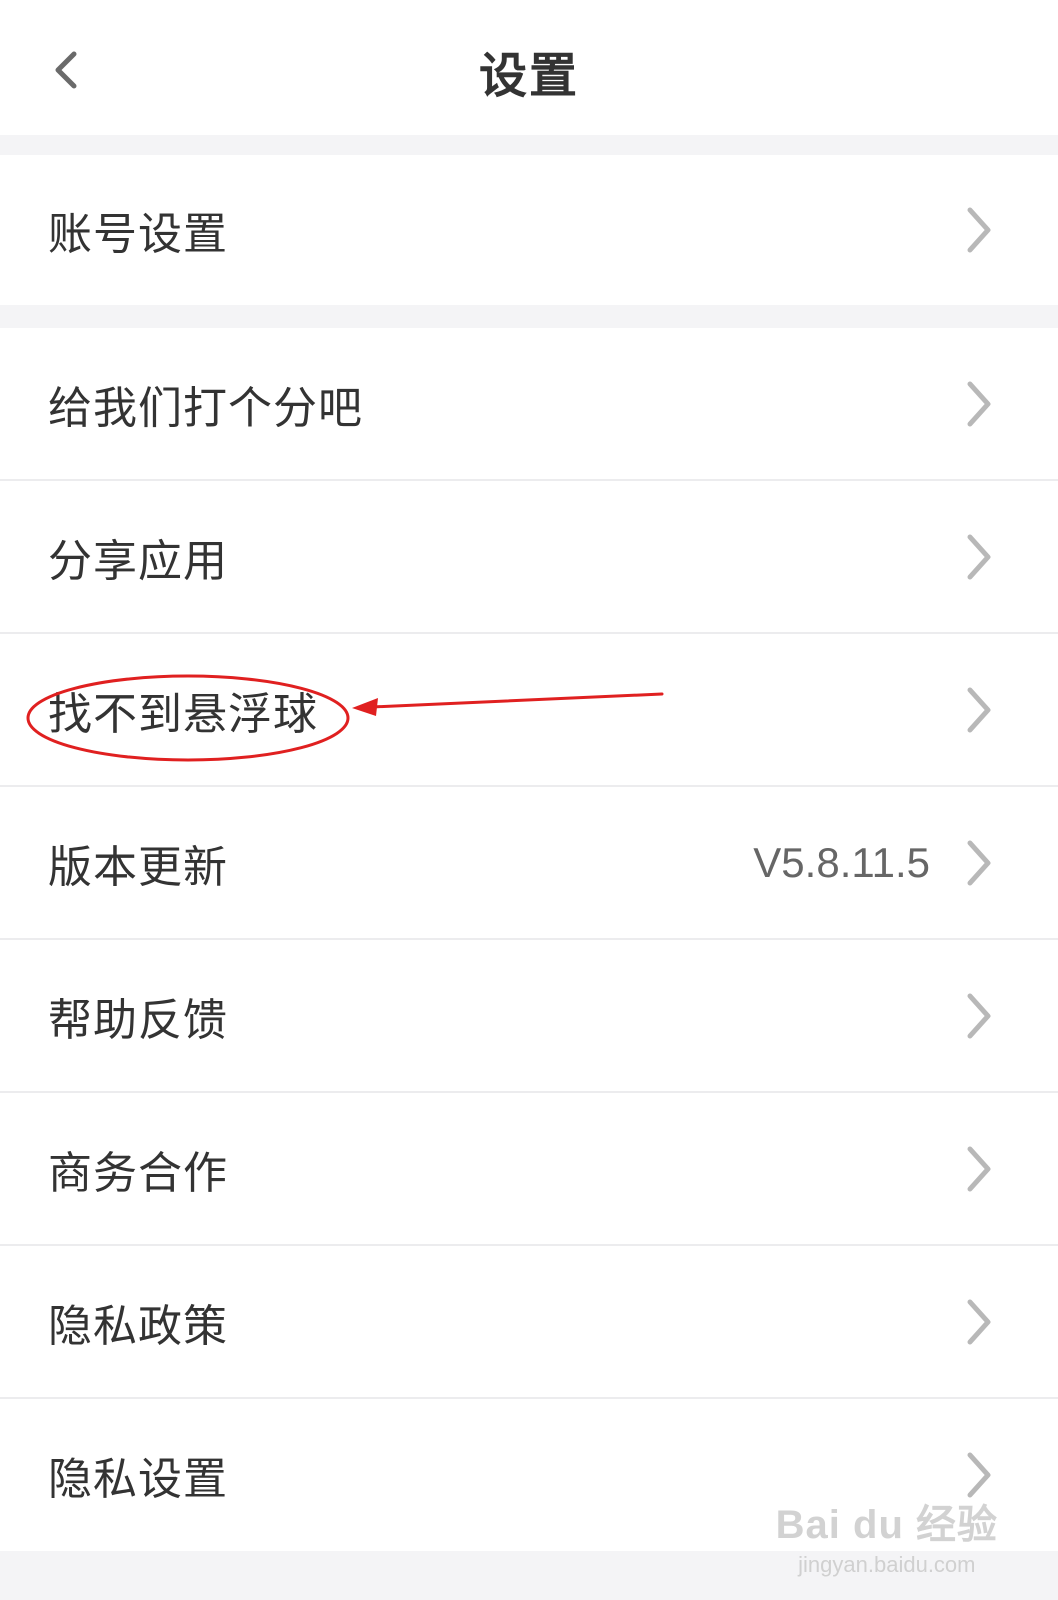 The height and width of the screenshot is (1600, 1058). What do you see at coordinates (529, 1475) in the screenshot?
I see `settings-item-privacy-settings: 隐私设置` at bounding box center [529, 1475].